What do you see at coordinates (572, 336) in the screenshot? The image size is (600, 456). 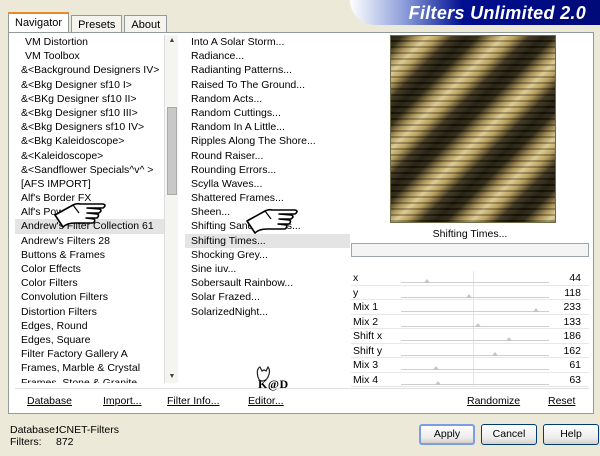 I see `slider-value: 186` at bounding box center [572, 336].